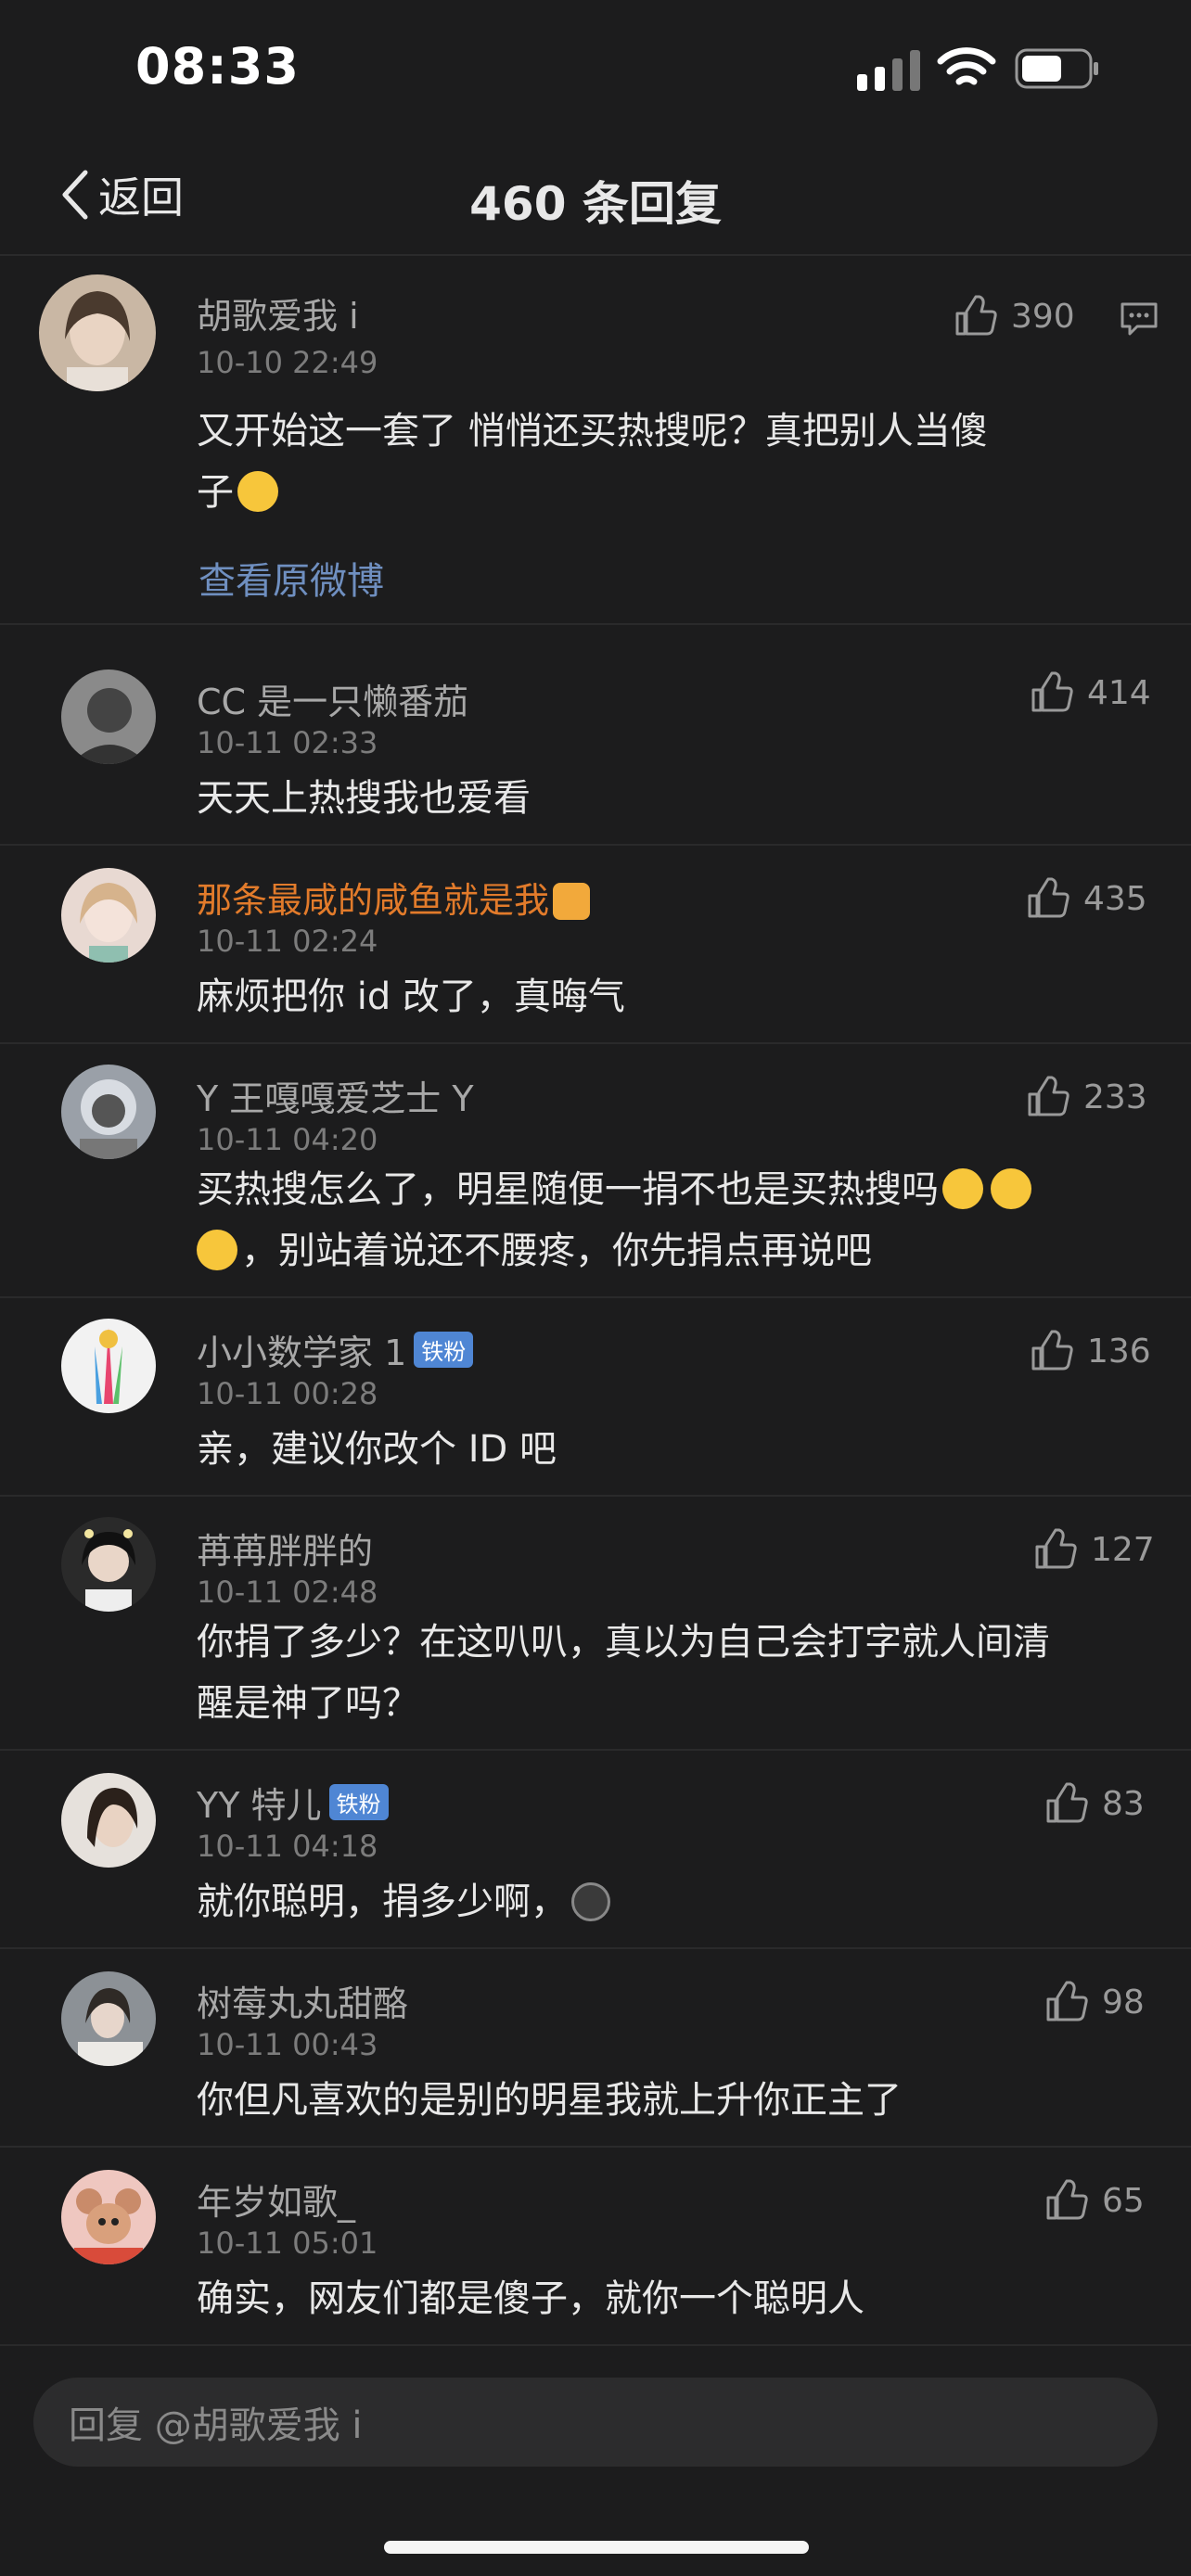  I want to click on like-button: 390, so click(1014, 316).